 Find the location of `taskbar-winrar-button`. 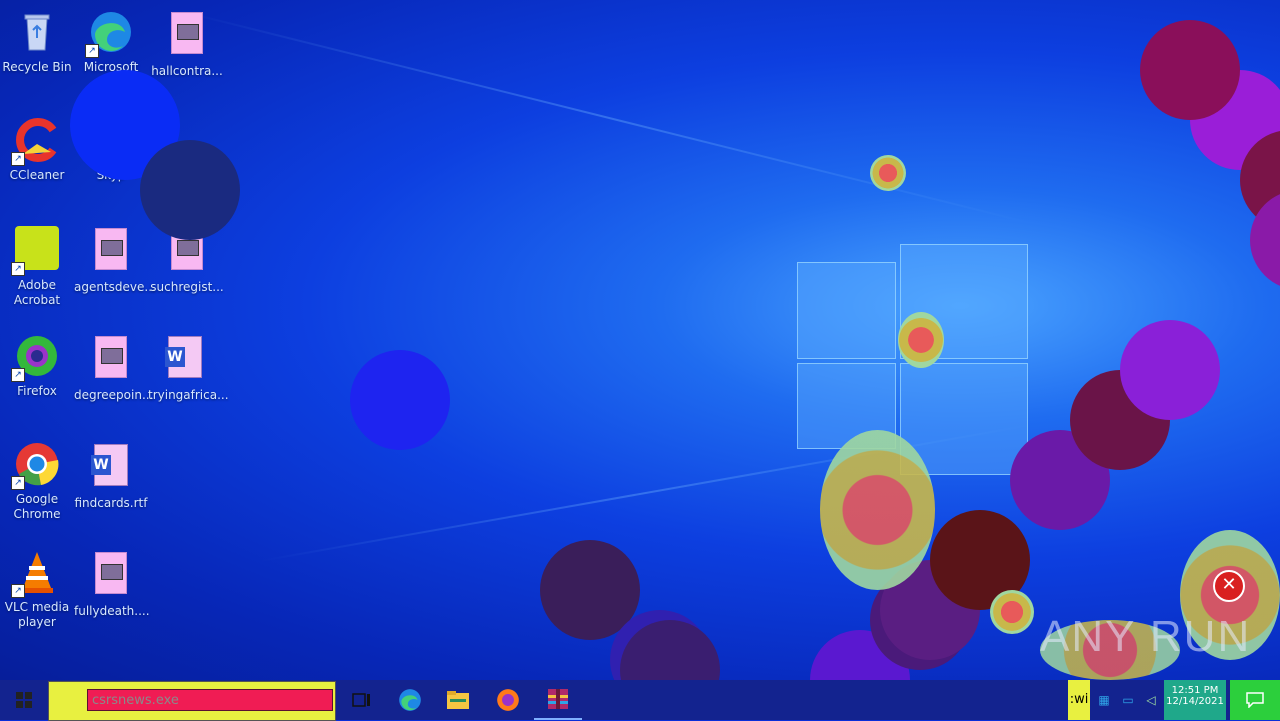

taskbar-winrar-button is located at coordinates (558, 700).